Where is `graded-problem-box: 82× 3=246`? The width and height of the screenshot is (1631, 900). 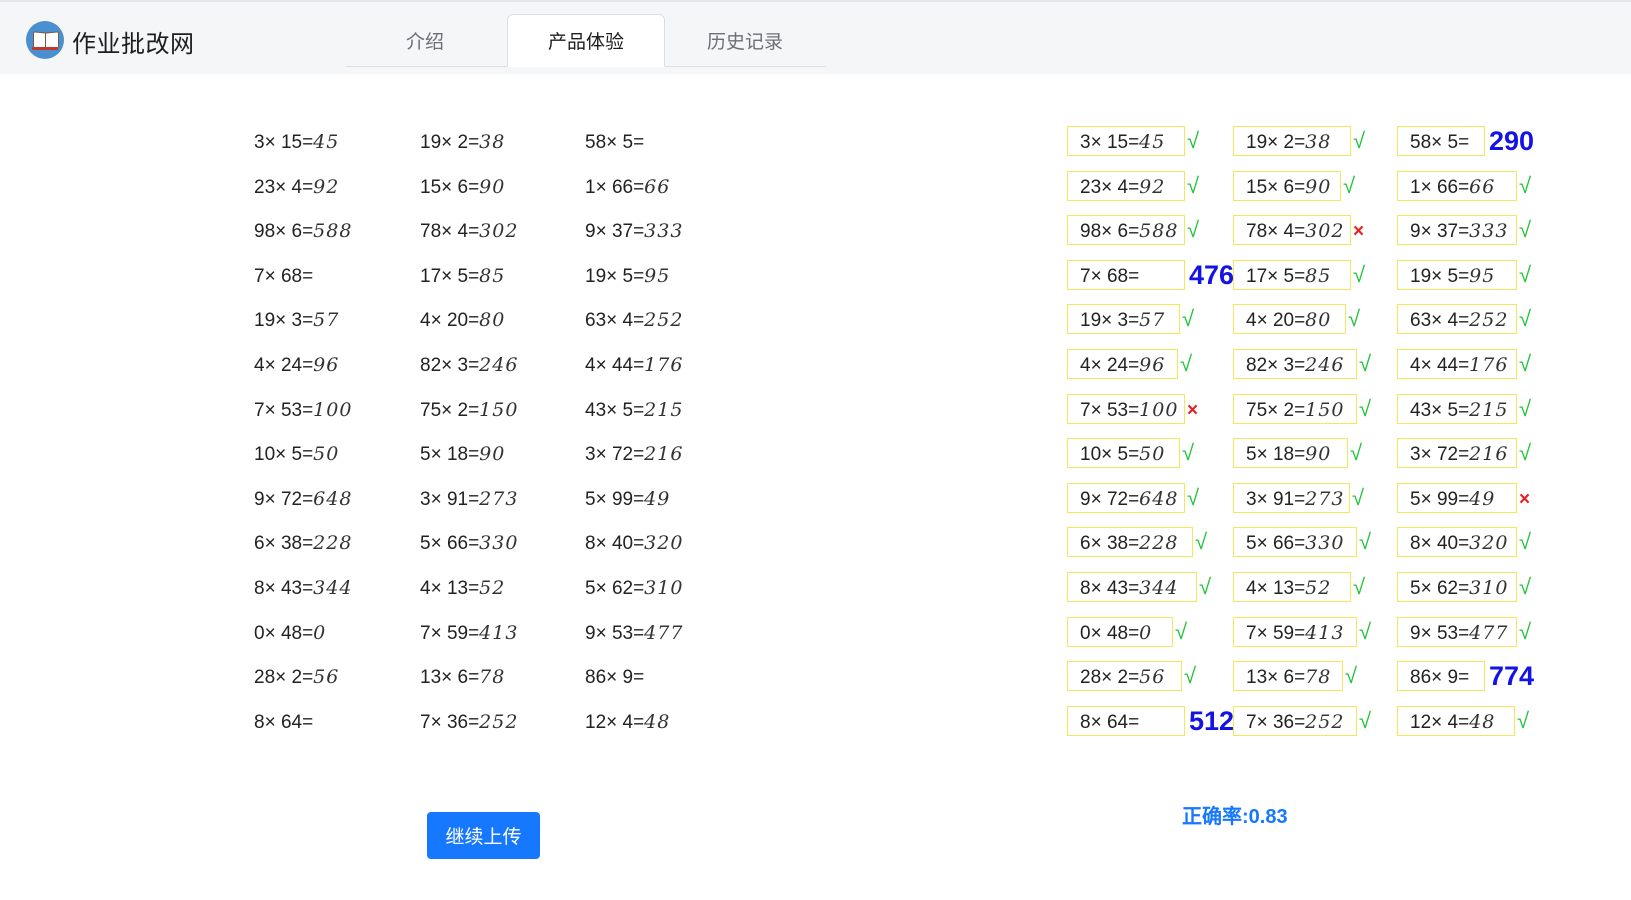 graded-problem-box: 82× 3=246 is located at coordinates (1295, 364).